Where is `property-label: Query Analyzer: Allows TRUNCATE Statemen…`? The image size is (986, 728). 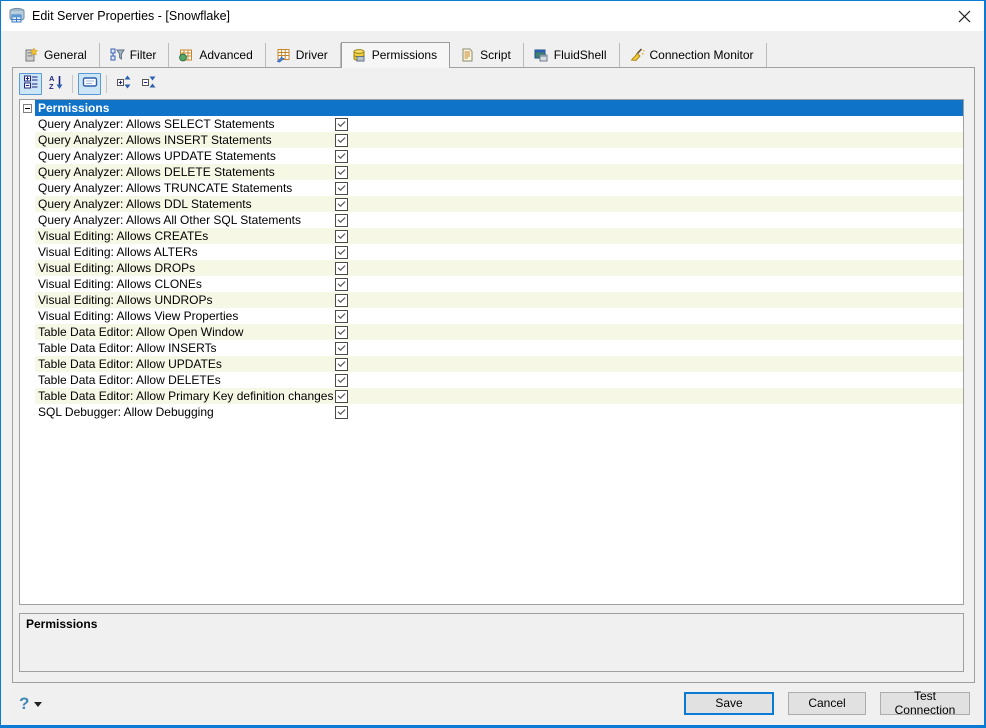
property-label: Query Analyzer: Allows TRUNCATE Statemen… is located at coordinates (165, 188).